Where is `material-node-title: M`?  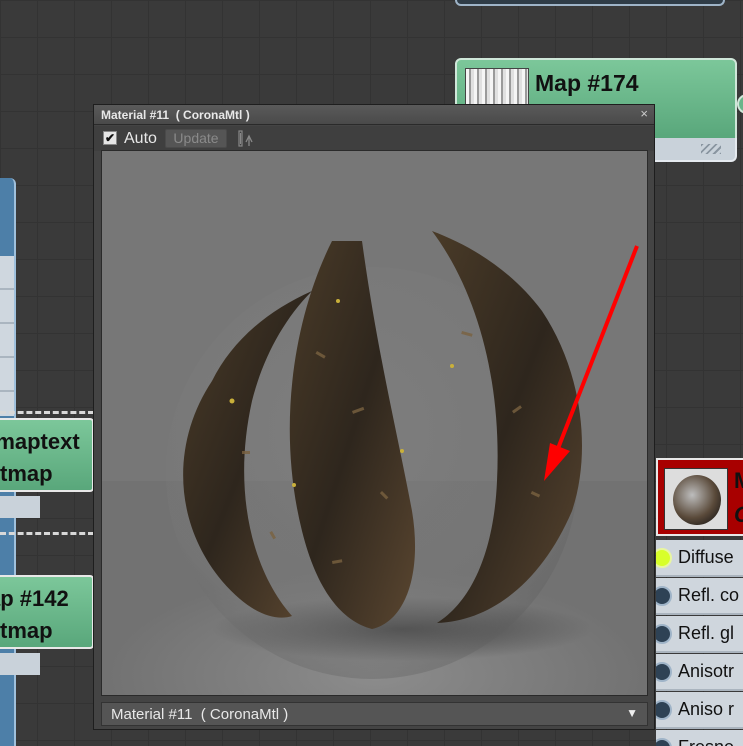 material-node-title: M is located at coordinates (738, 481).